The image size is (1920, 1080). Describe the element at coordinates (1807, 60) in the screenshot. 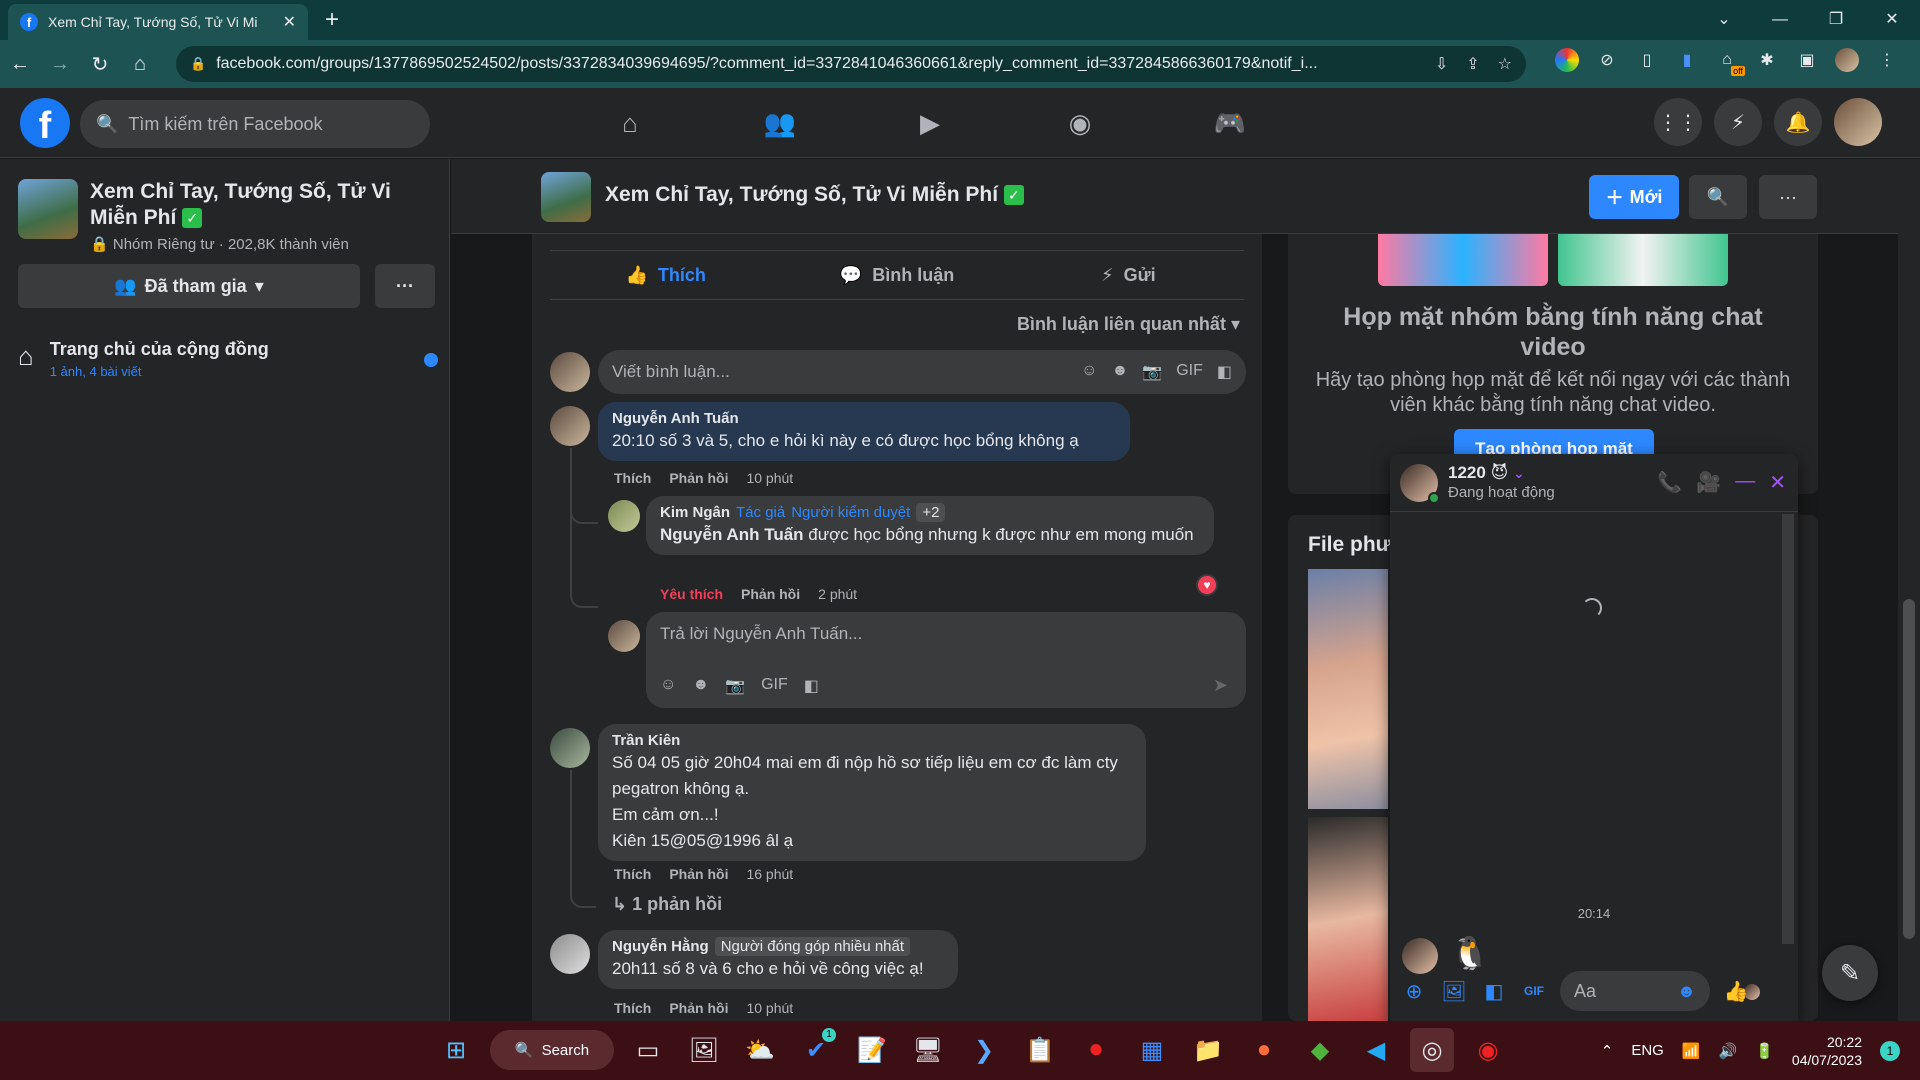

I see `side-panel-icon: ▣` at that location.